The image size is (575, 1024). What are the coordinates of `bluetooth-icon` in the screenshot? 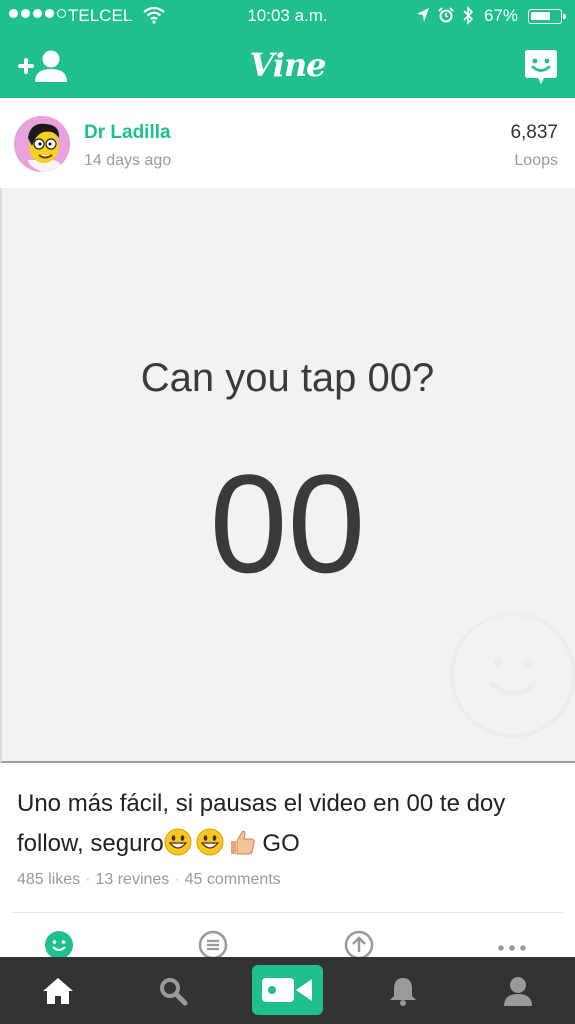 It's located at (468, 15).